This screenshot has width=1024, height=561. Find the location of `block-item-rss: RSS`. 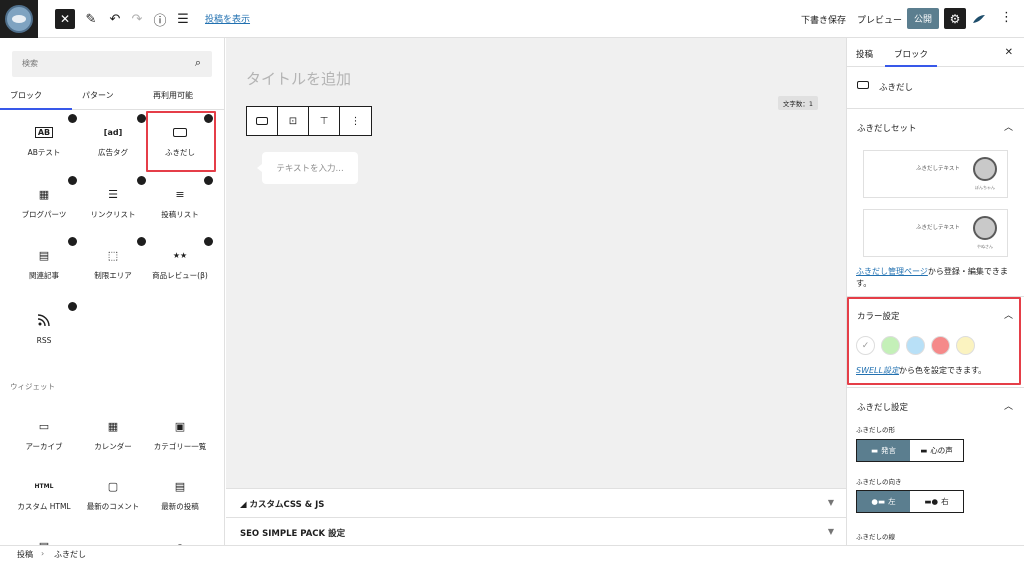

block-item-rss: RSS is located at coordinates (44, 332).